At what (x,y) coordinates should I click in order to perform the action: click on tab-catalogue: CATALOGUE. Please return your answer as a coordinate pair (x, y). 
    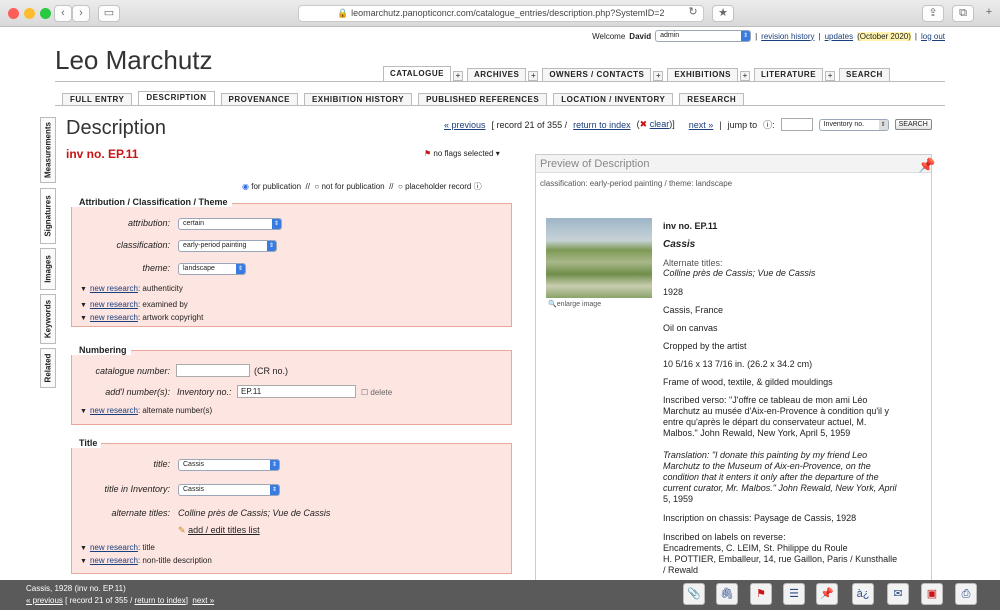
    Looking at the image, I should click on (417, 73).